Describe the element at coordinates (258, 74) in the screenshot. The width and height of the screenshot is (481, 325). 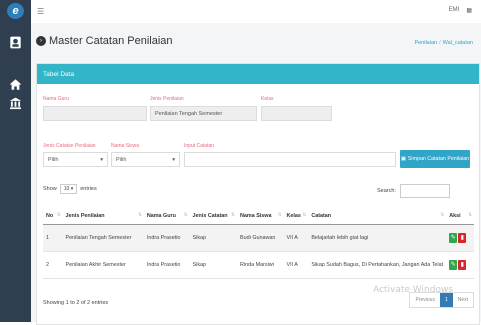
I see `card-header: Tabel Data` at that location.